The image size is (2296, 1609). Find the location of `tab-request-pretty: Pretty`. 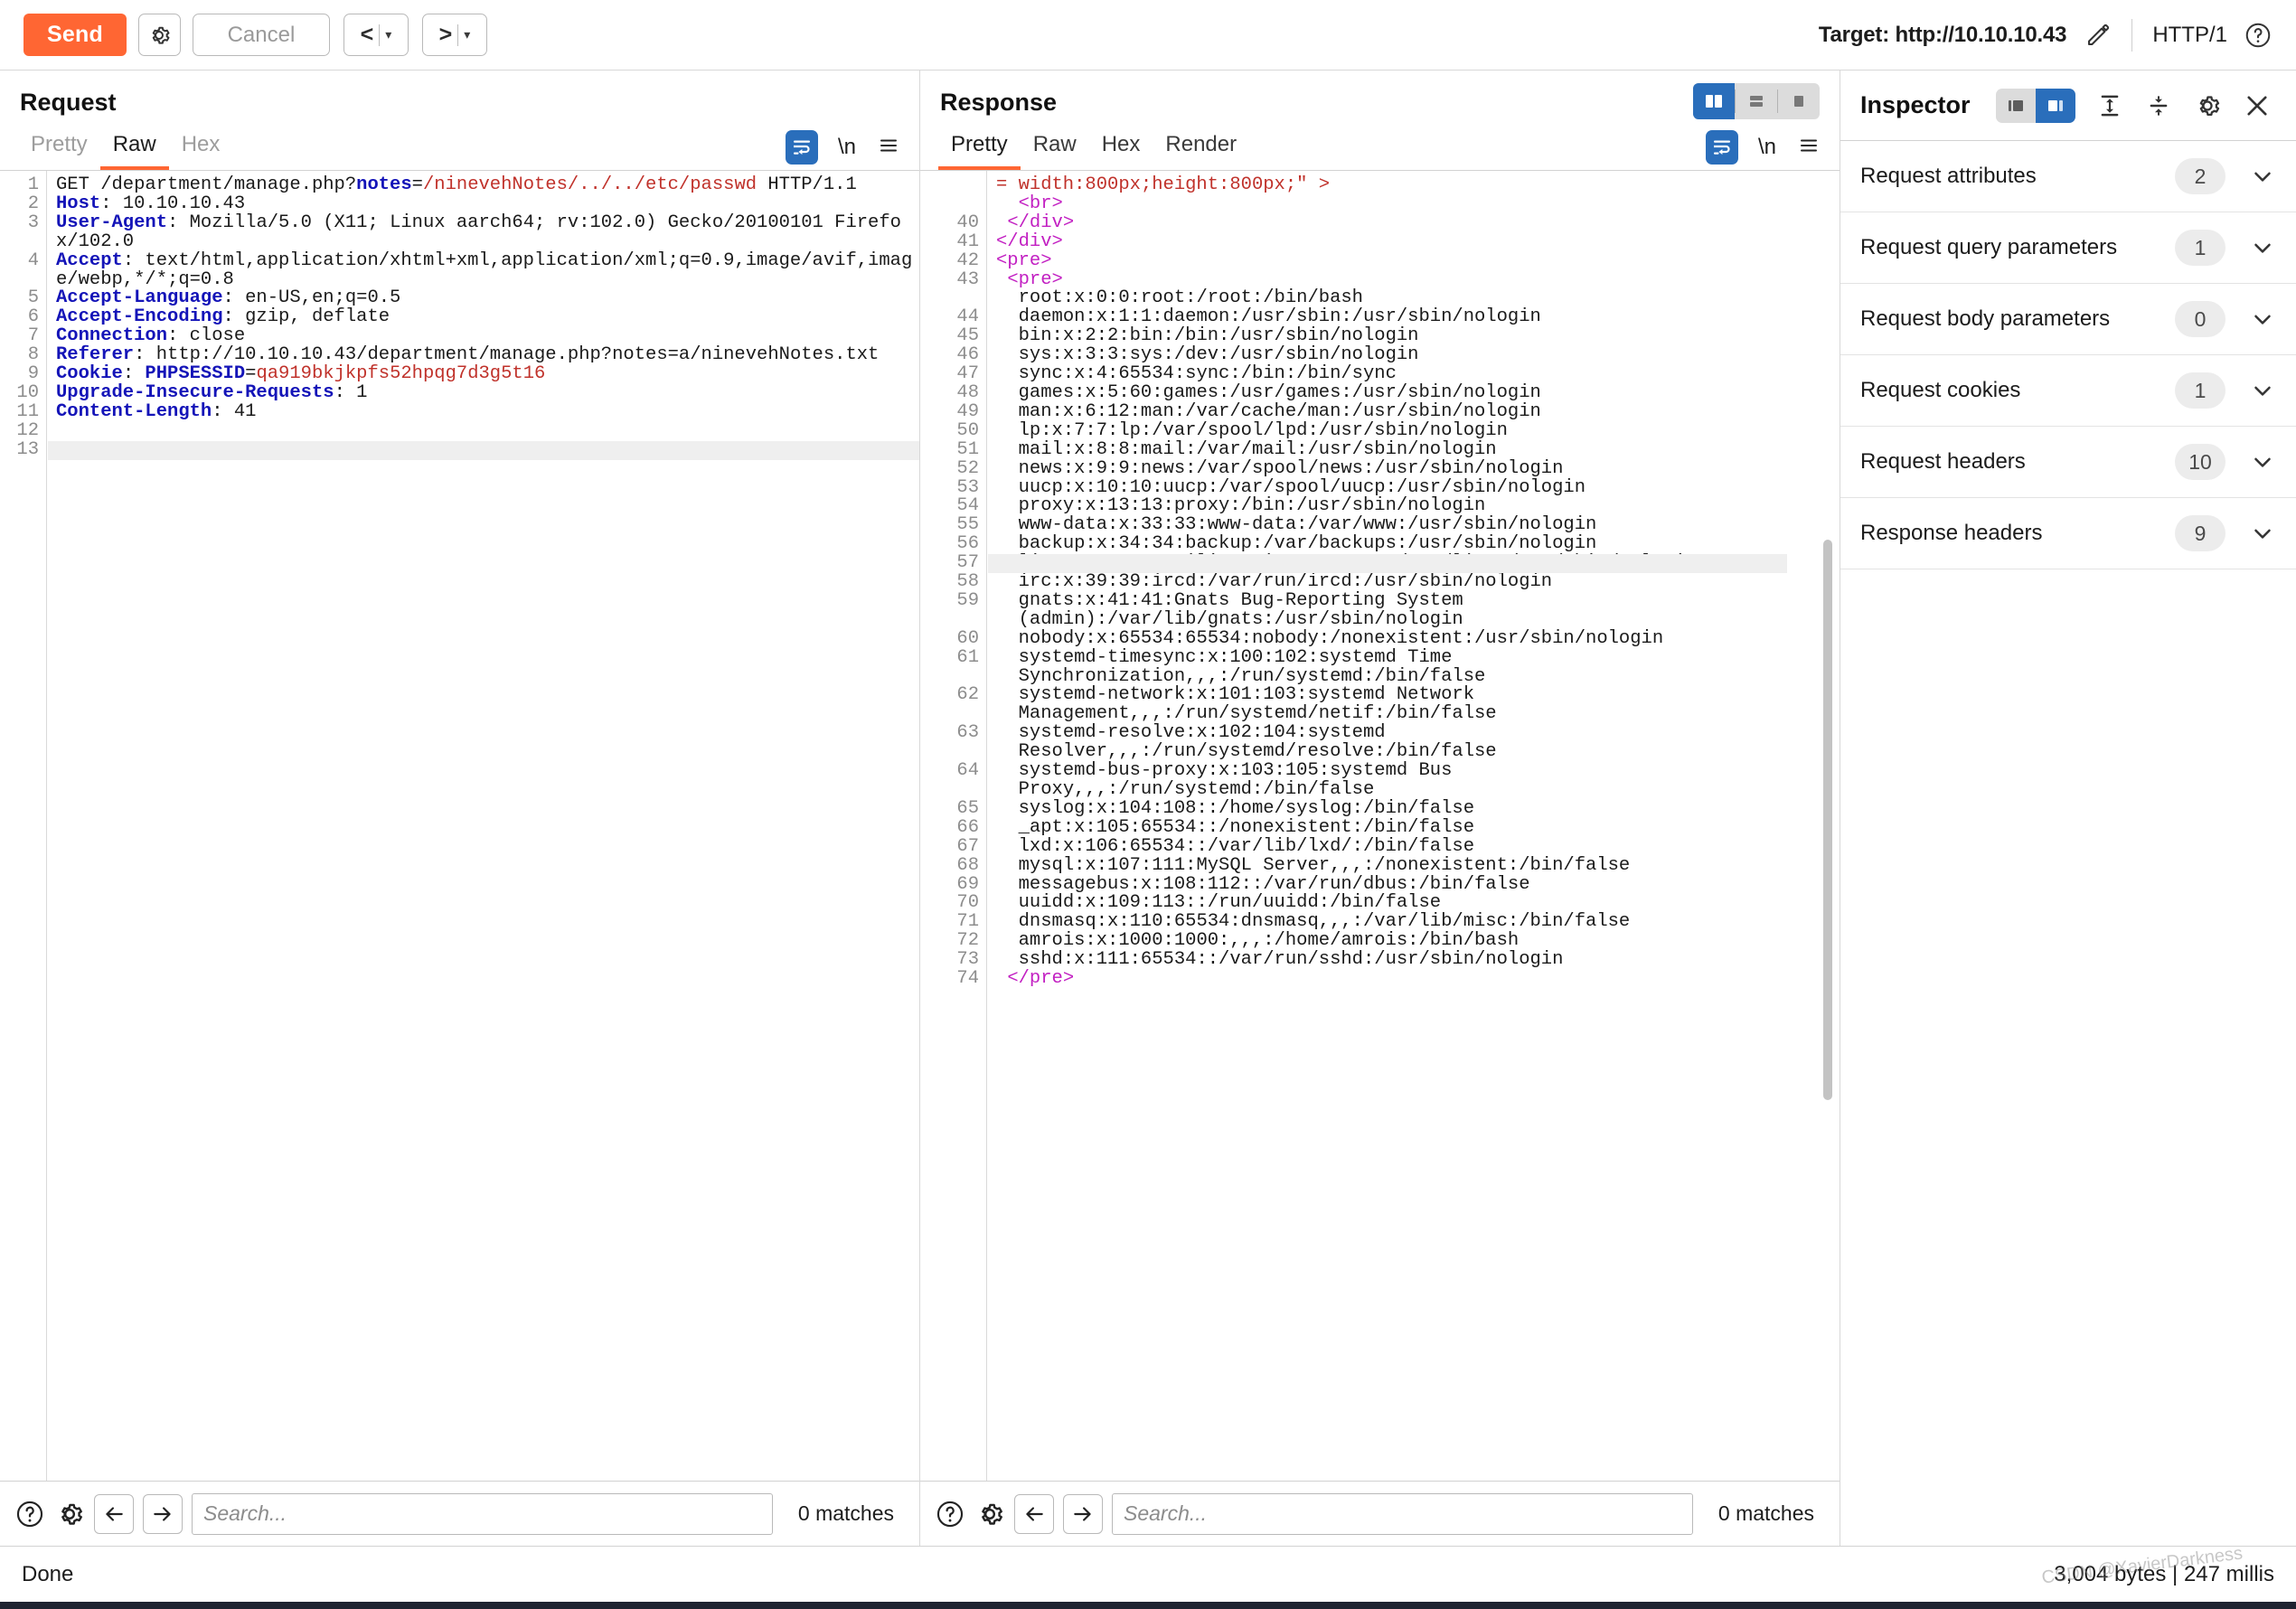

tab-request-pretty: Pretty is located at coordinates (59, 148).